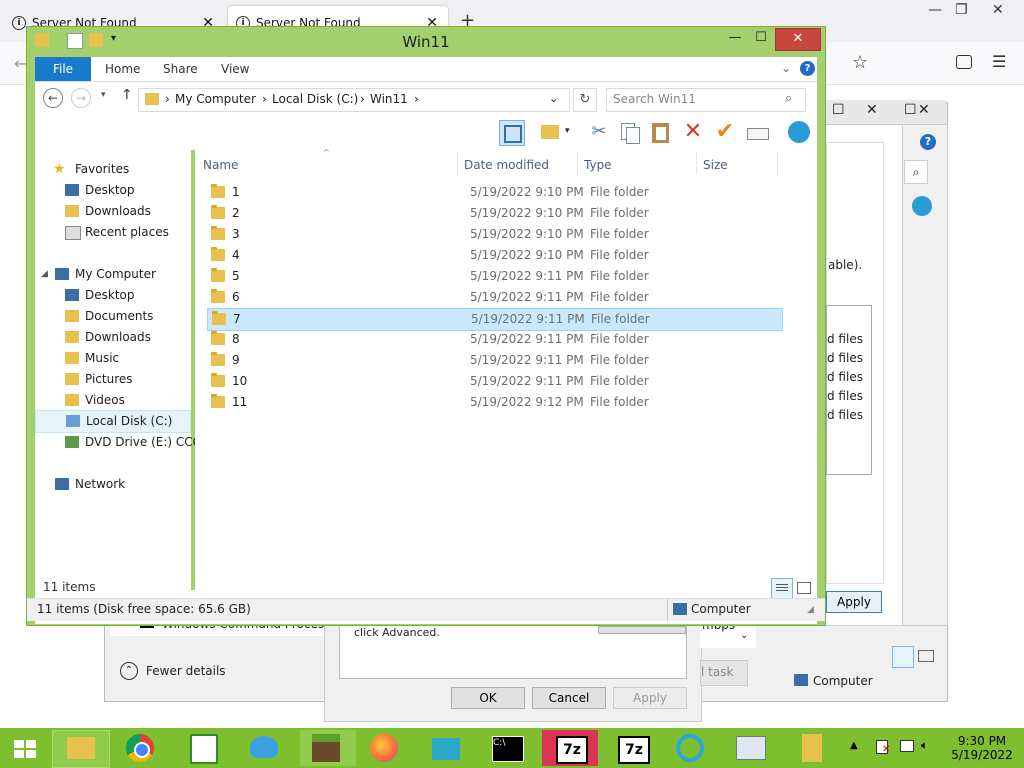 This screenshot has height=768, width=1024. Describe the element at coordinates (389, 99) in the screenshot. I see `breadcrumb-win11: Win11` at that location.